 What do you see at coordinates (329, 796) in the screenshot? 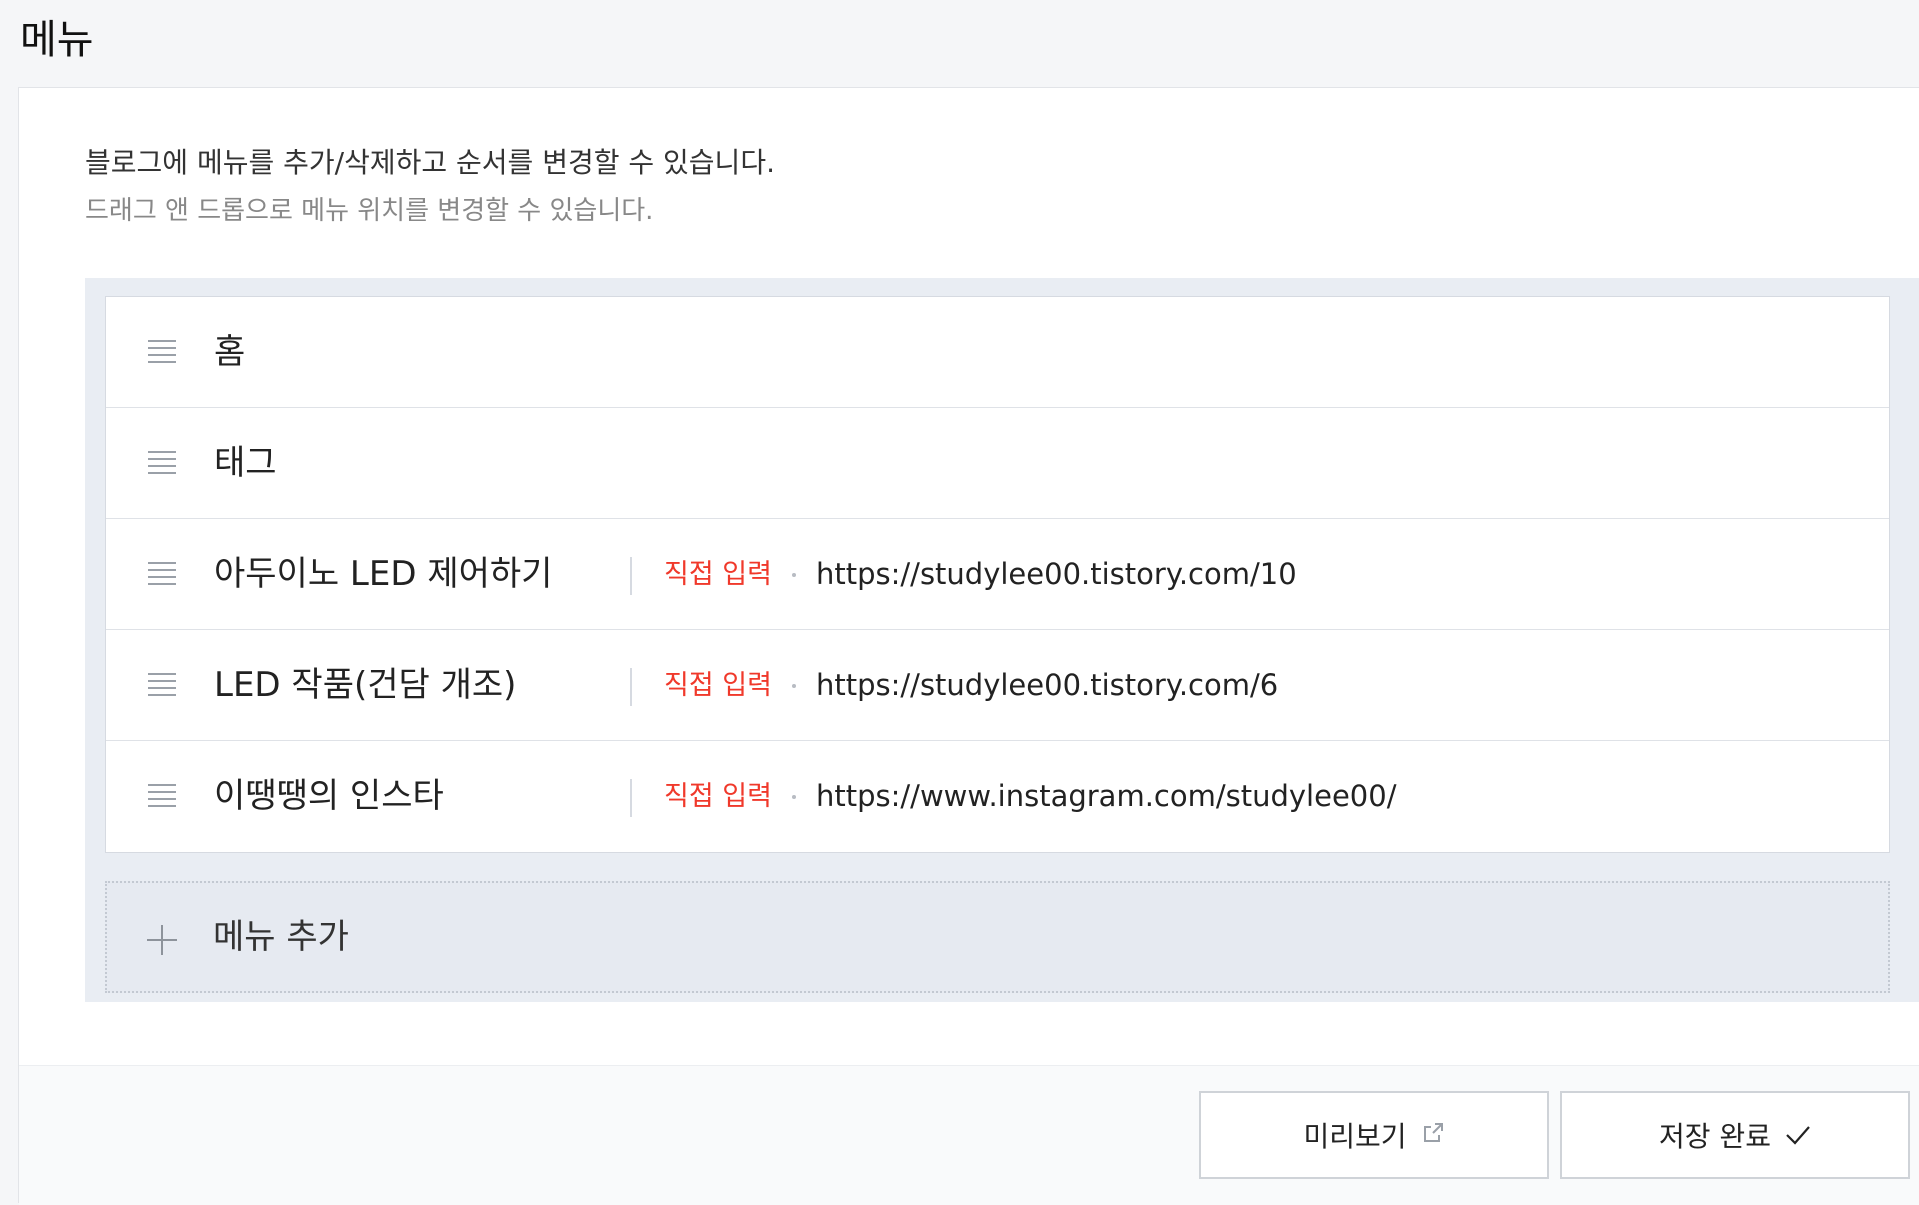
I see `menu-item-name: 이땡땡의 인스타` at bounding box center [329, 796].